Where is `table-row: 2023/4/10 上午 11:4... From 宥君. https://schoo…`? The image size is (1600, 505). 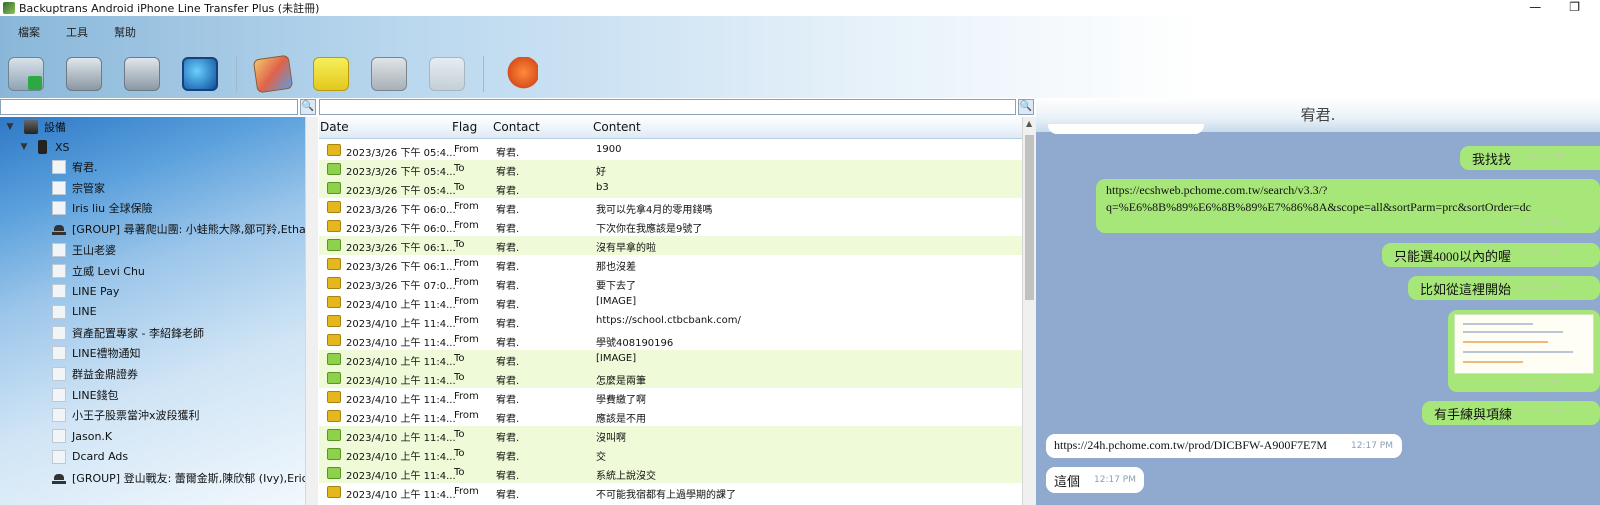
table-row: 2023/4/10 上午 11:4... From 宥君. https://schoo… is located at coordinates (670, 321).